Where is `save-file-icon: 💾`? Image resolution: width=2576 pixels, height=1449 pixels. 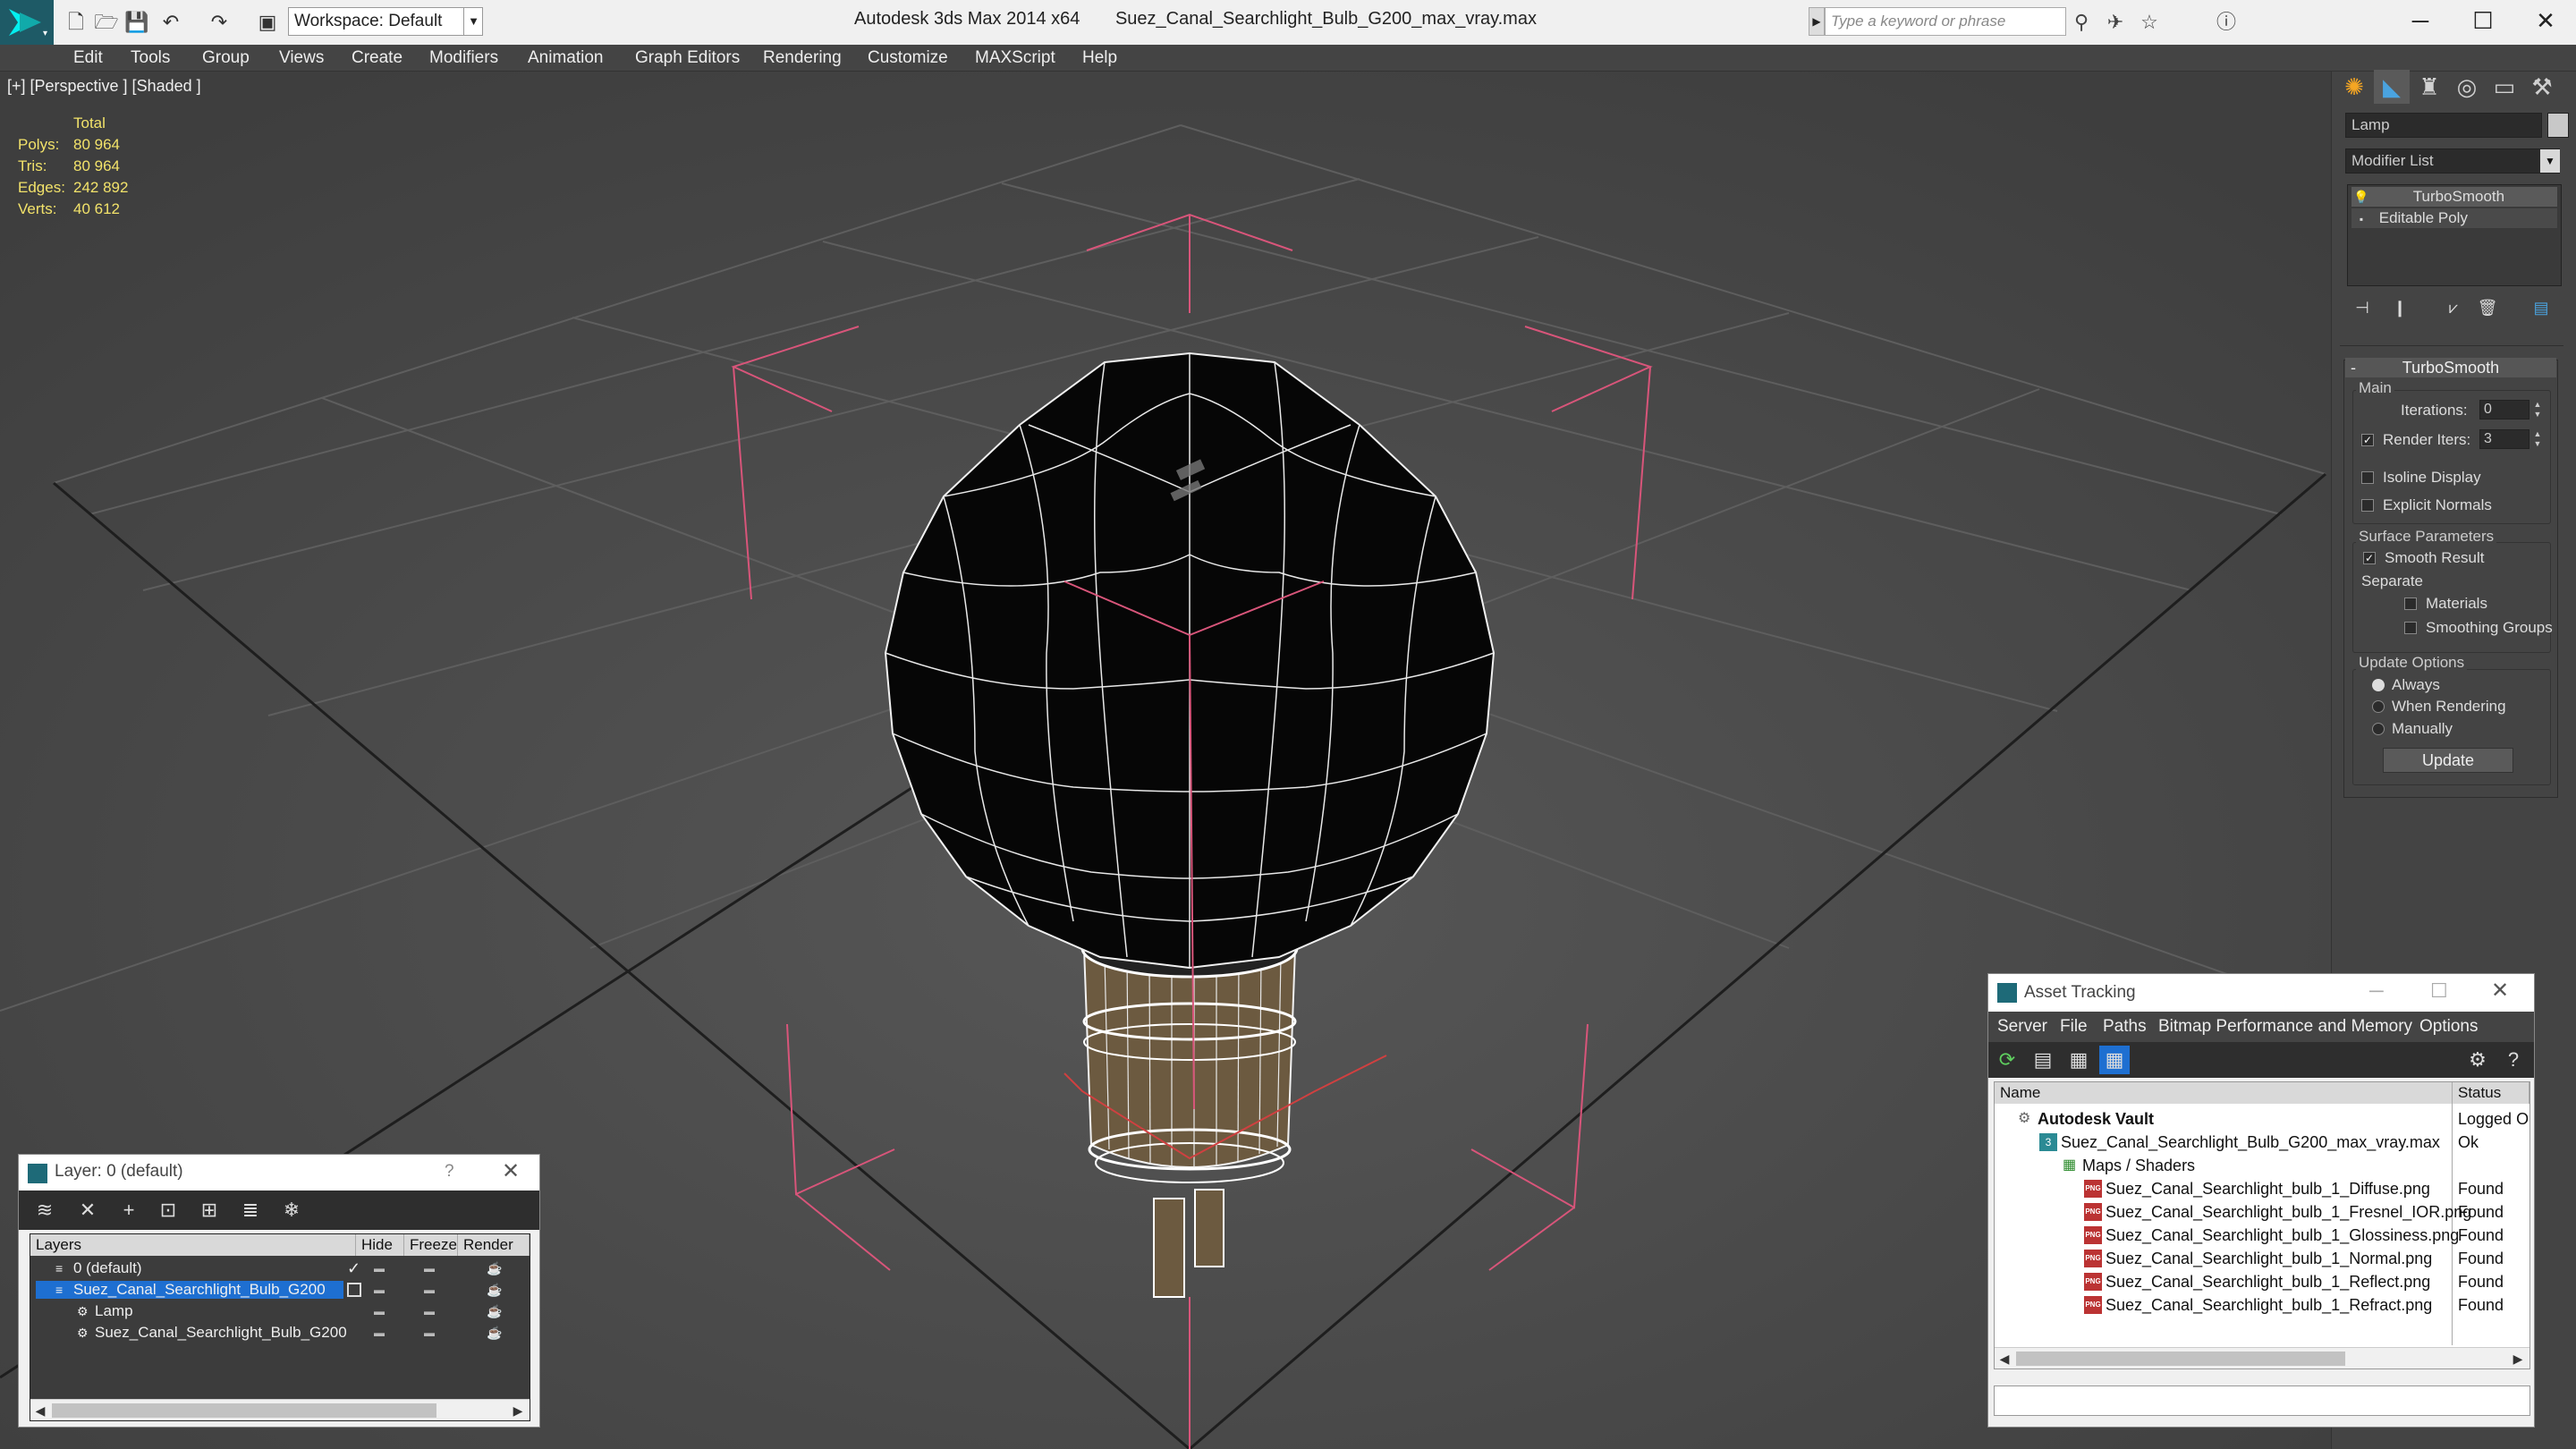 save-file-icon: 💾 is located at coordinates (136, 22).